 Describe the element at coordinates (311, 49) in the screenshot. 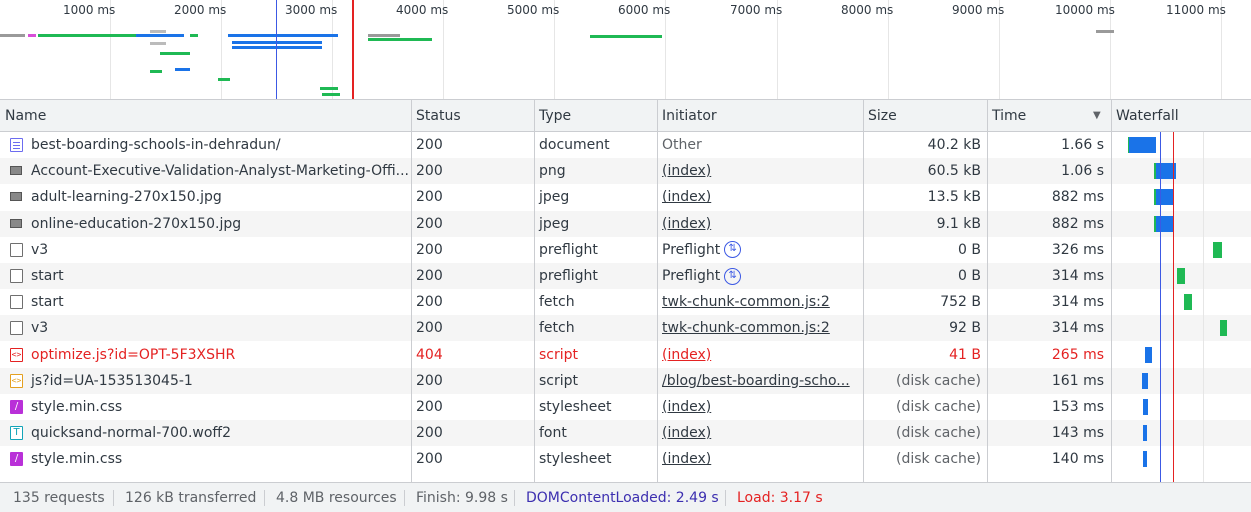

I see `overview-tick: 3000 ms` at that location.